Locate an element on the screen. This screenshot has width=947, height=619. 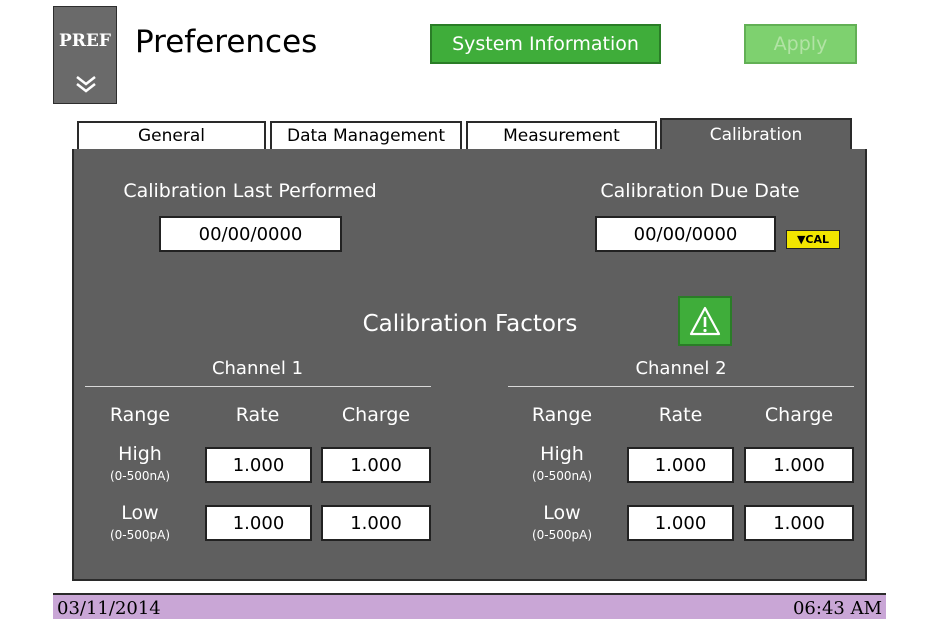
channel-1-low-sublabel: (0-500pA) is located at coordinates (140, 535).